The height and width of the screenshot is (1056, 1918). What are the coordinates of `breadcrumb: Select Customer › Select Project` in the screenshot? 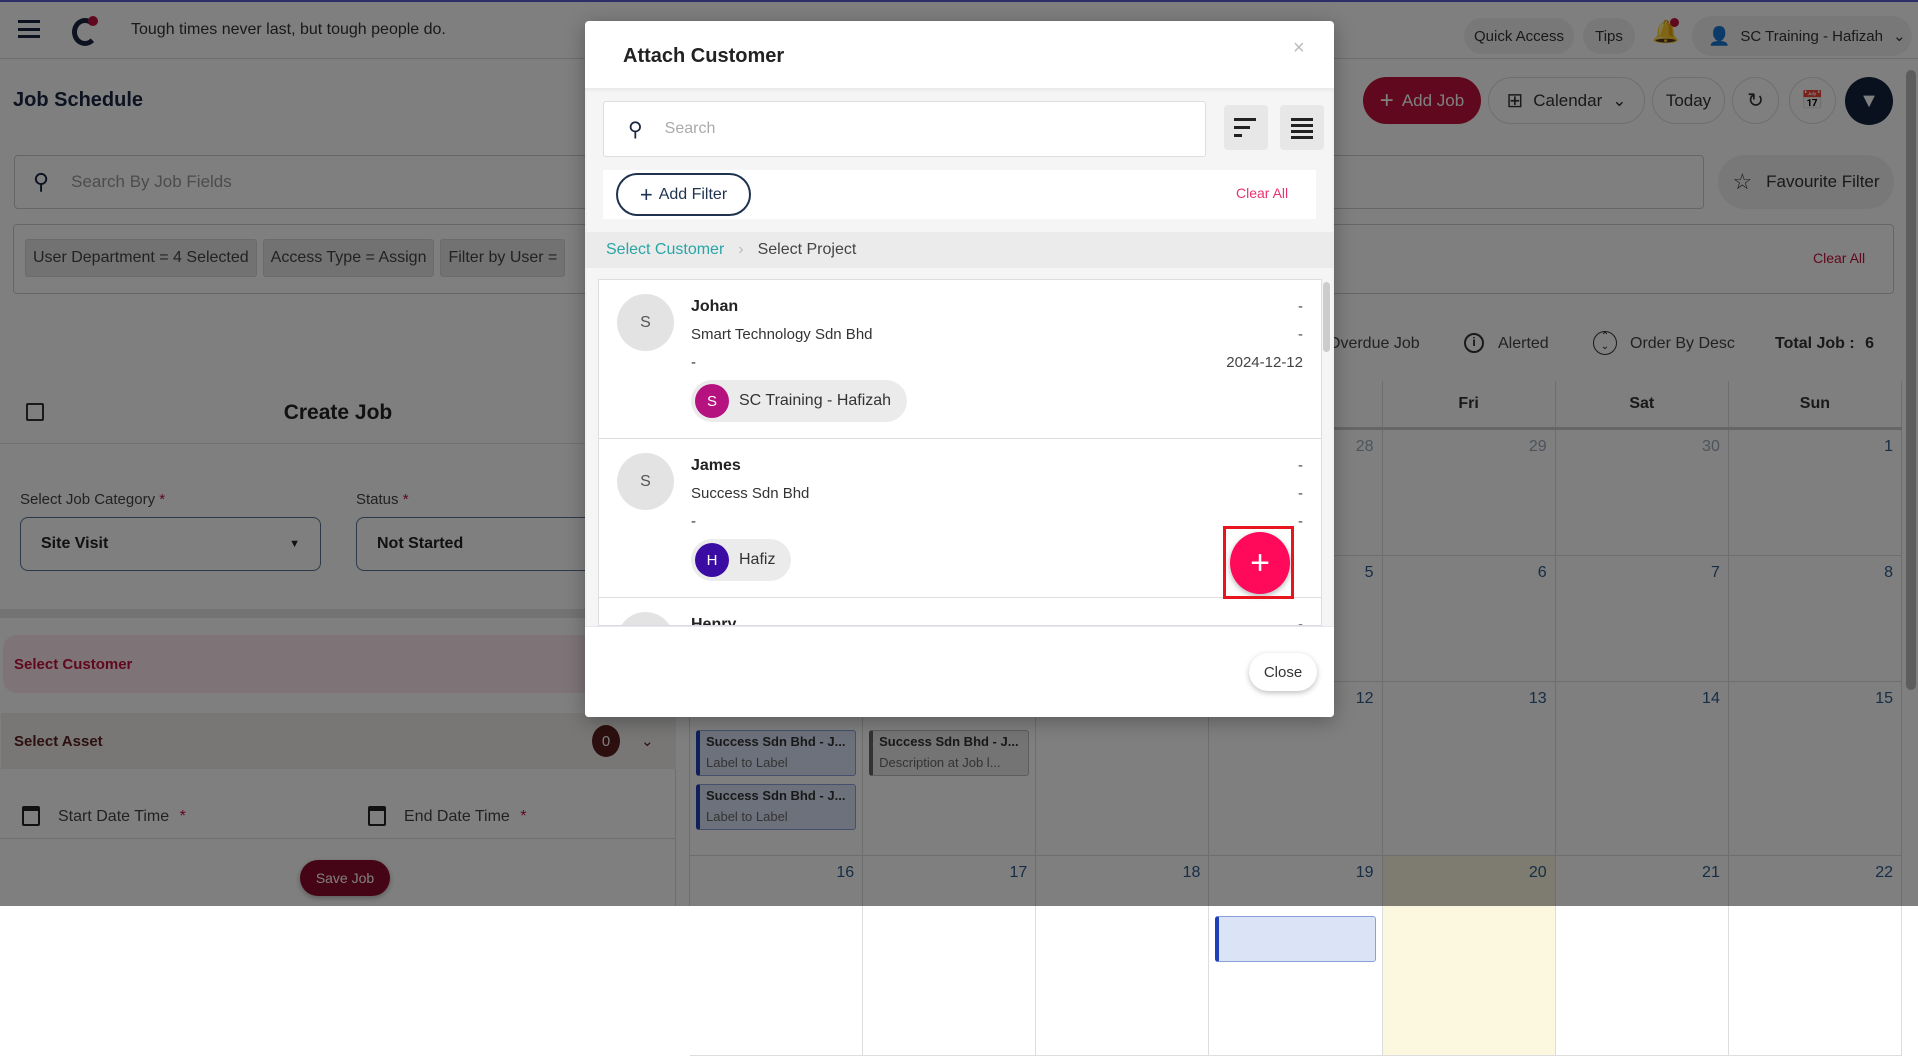 It's located at (959, 250).